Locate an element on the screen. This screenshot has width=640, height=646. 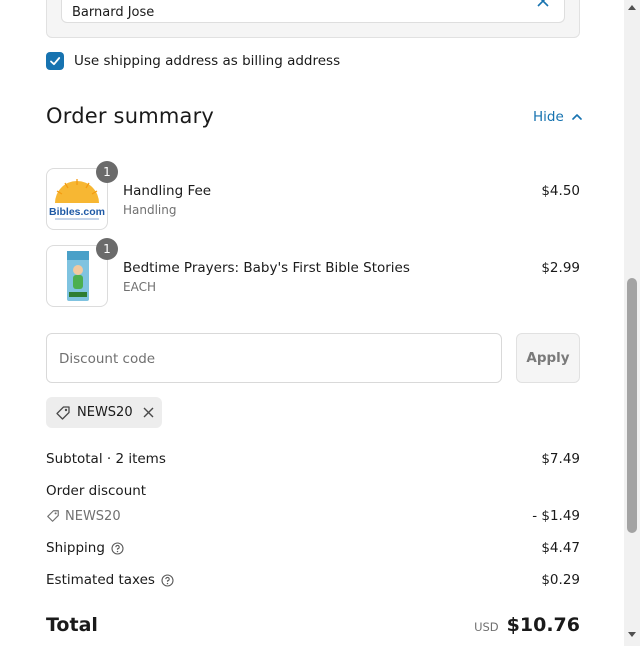
product-thumbnail: Bibles.com 1 is located at coordinates (82, 195).